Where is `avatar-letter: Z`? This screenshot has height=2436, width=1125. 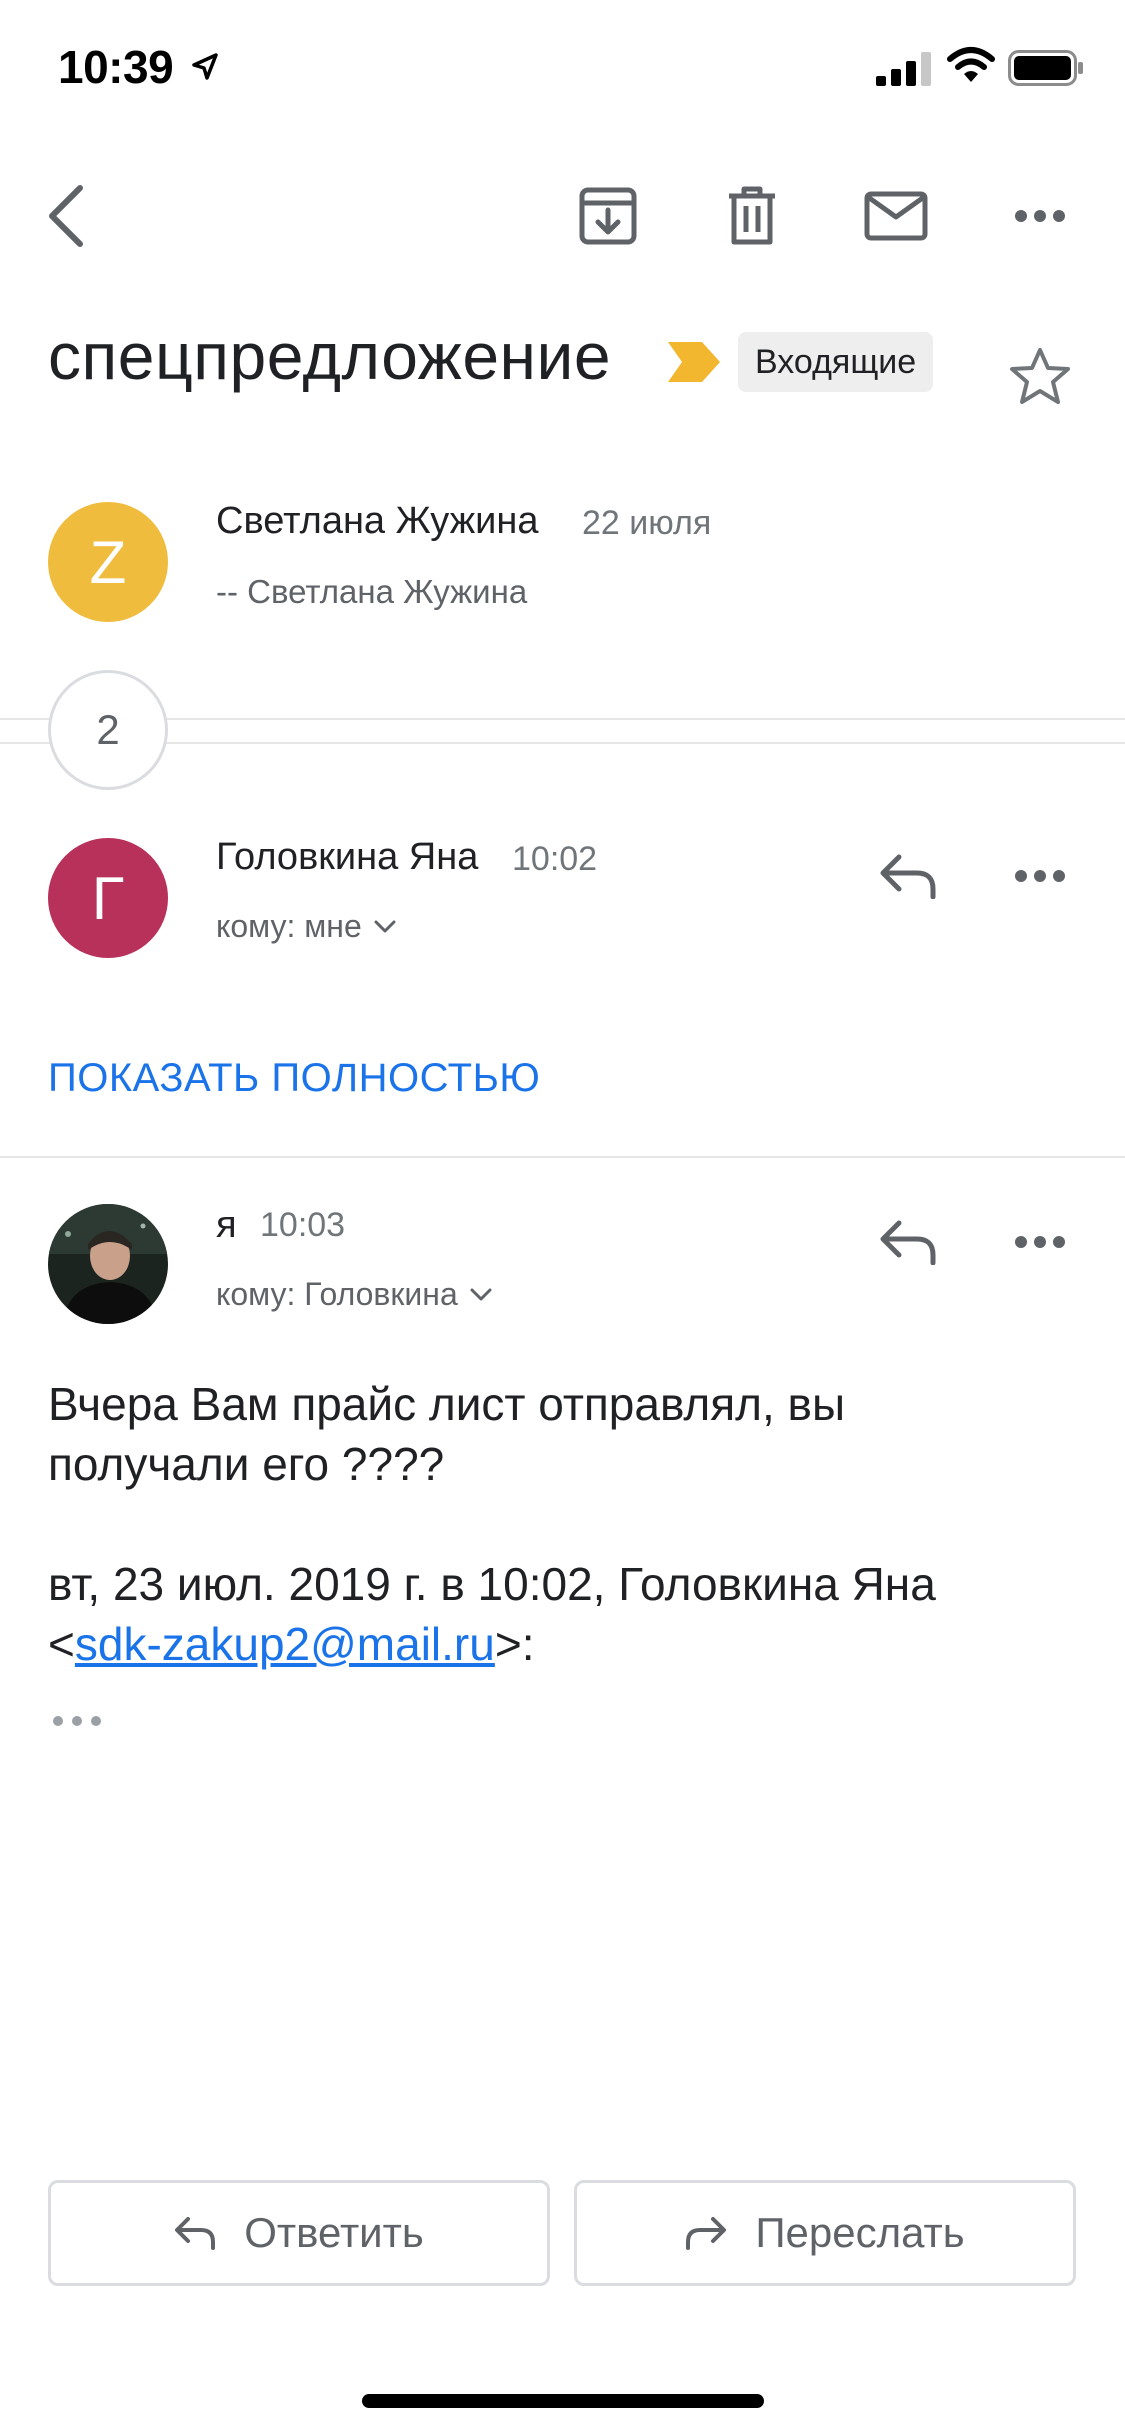
avatar-letter: Z is located at coordinates (108, 562).